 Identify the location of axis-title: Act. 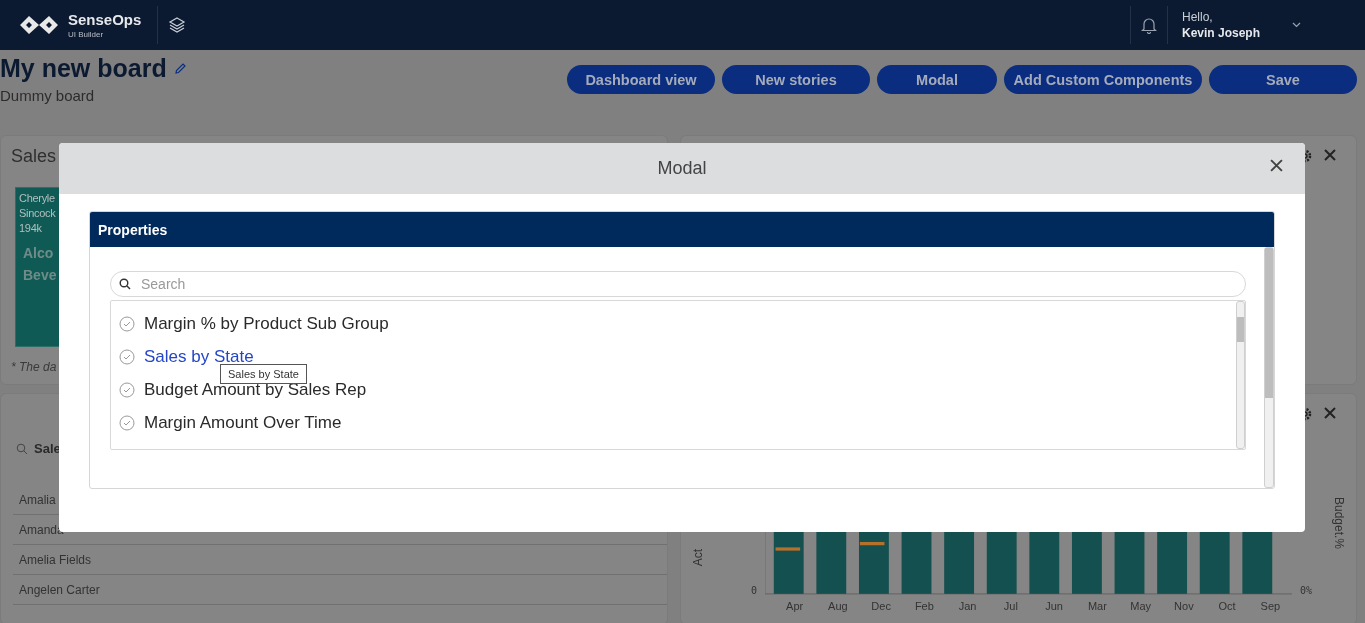
(698, 558).